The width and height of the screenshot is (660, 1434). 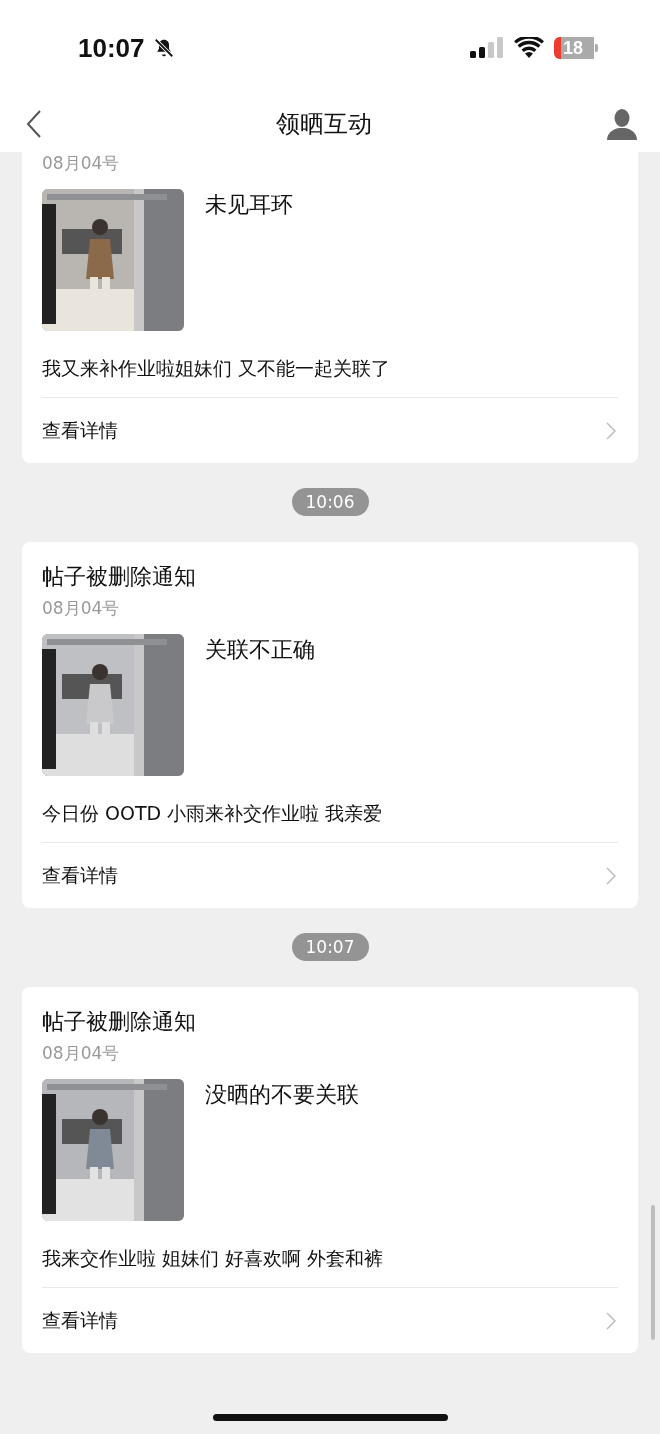 I want to click on muted-bell-icon, so click(x=163, y=48).